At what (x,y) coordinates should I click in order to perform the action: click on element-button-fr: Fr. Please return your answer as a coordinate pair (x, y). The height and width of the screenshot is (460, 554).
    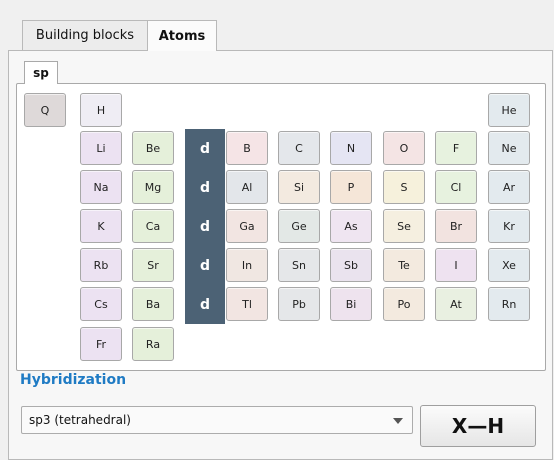
    Looking at the image, I should click on (101, 344).